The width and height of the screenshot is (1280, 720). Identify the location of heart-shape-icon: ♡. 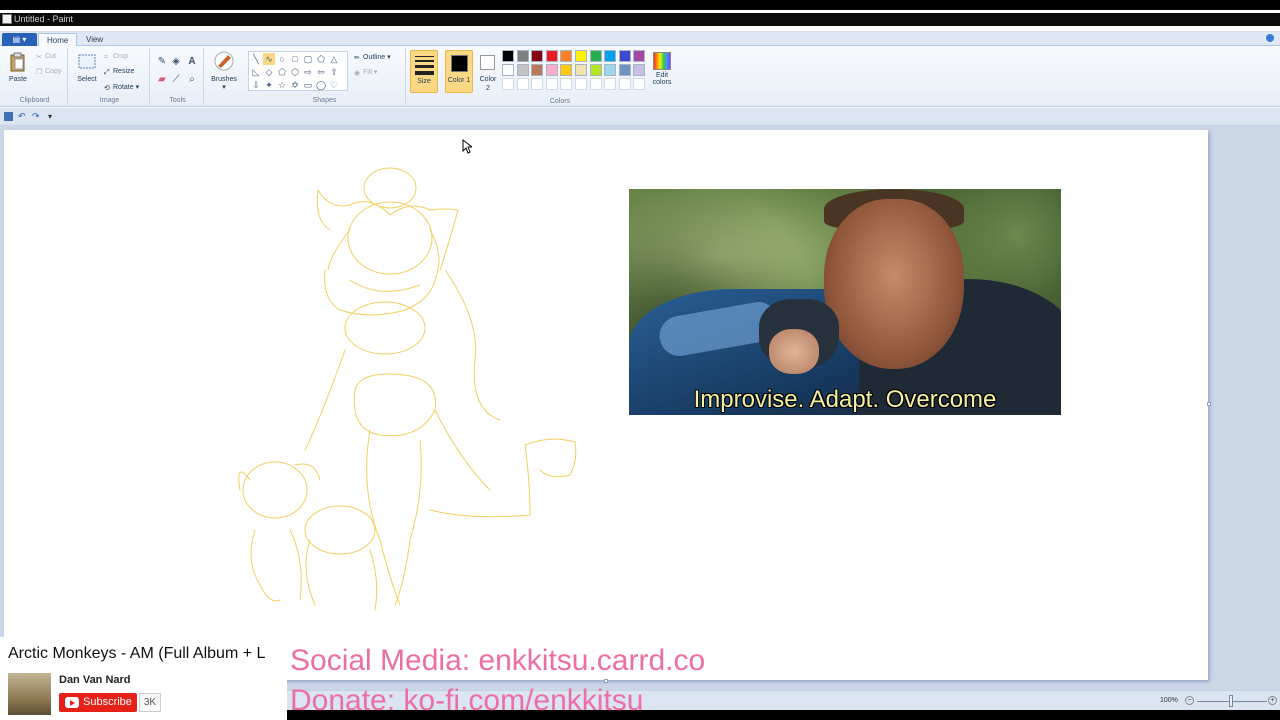
(334, 85).